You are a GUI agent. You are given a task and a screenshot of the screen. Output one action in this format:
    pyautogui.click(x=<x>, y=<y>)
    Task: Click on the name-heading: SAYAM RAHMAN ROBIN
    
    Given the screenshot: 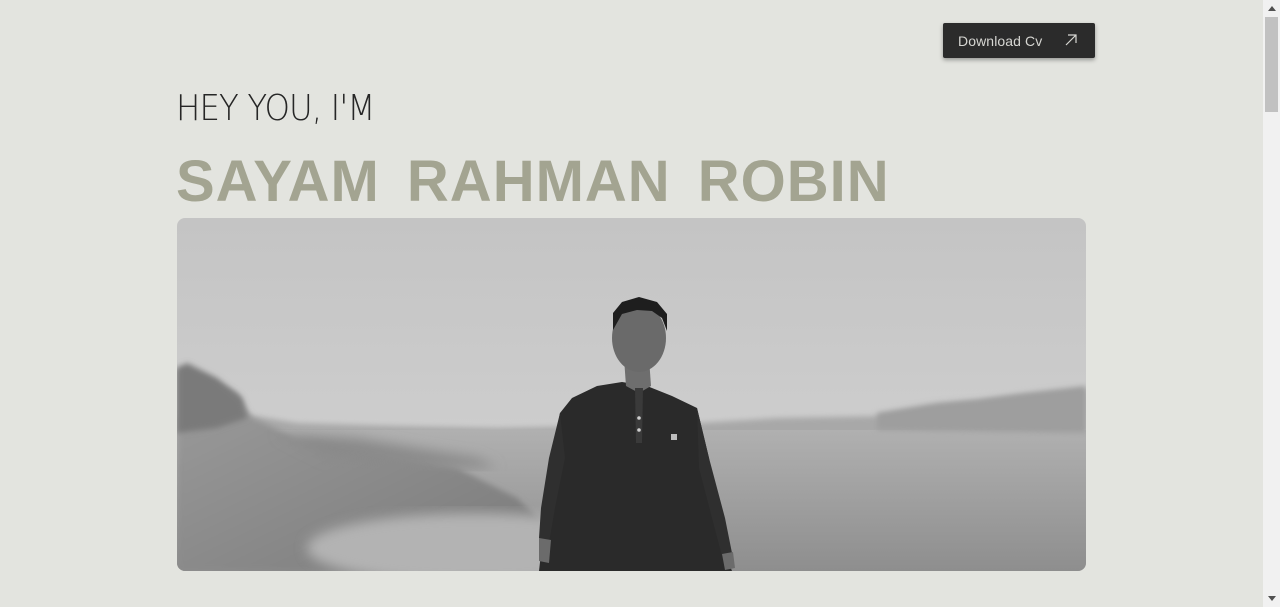 What is the action you would take?
    pyautogui.click(x=533, y=181)
    